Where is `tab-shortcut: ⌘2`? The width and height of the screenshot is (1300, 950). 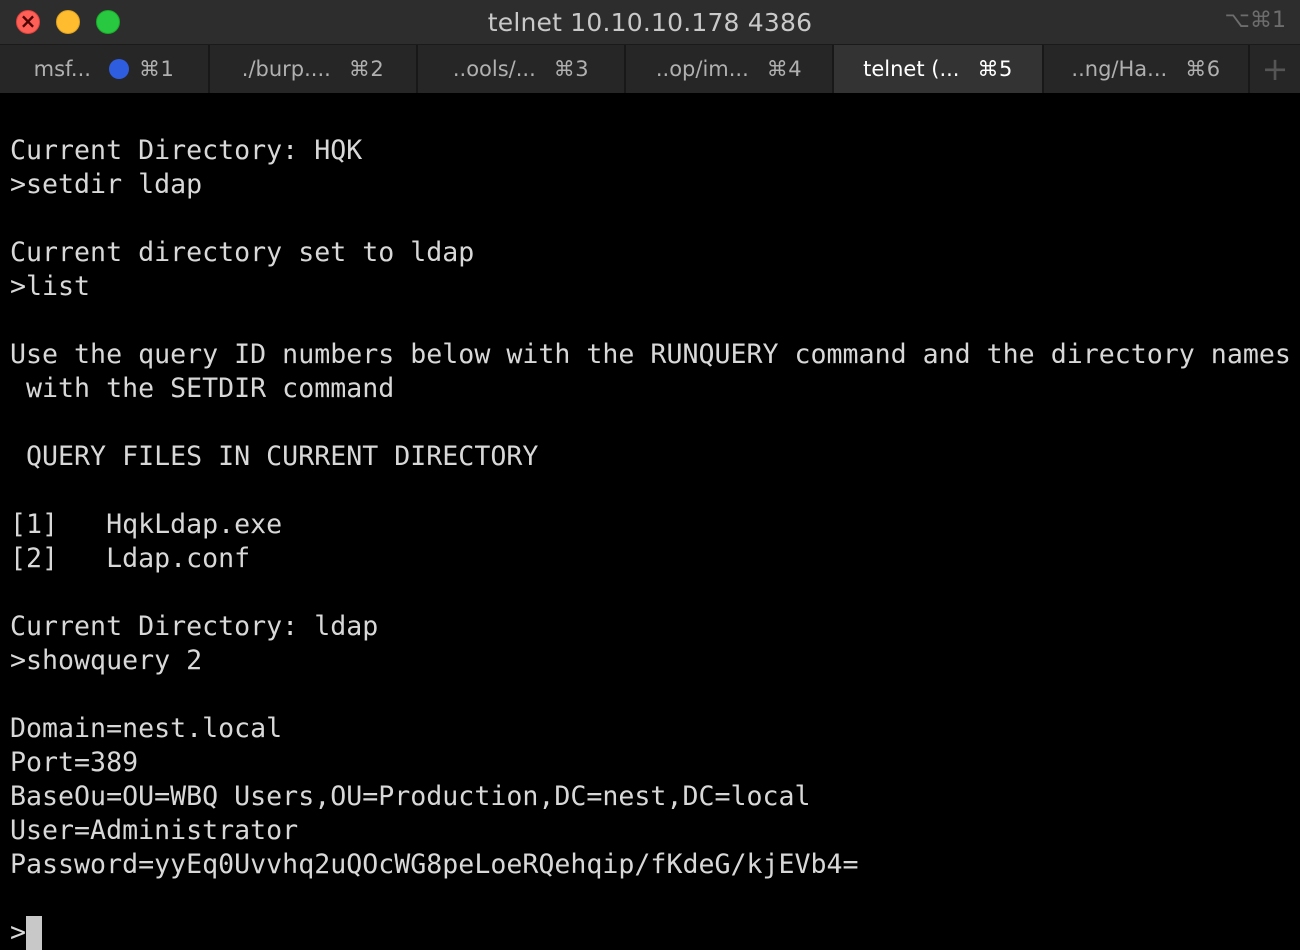
tab-shortcut: ⌘2 is located at coordinates (366, 69).